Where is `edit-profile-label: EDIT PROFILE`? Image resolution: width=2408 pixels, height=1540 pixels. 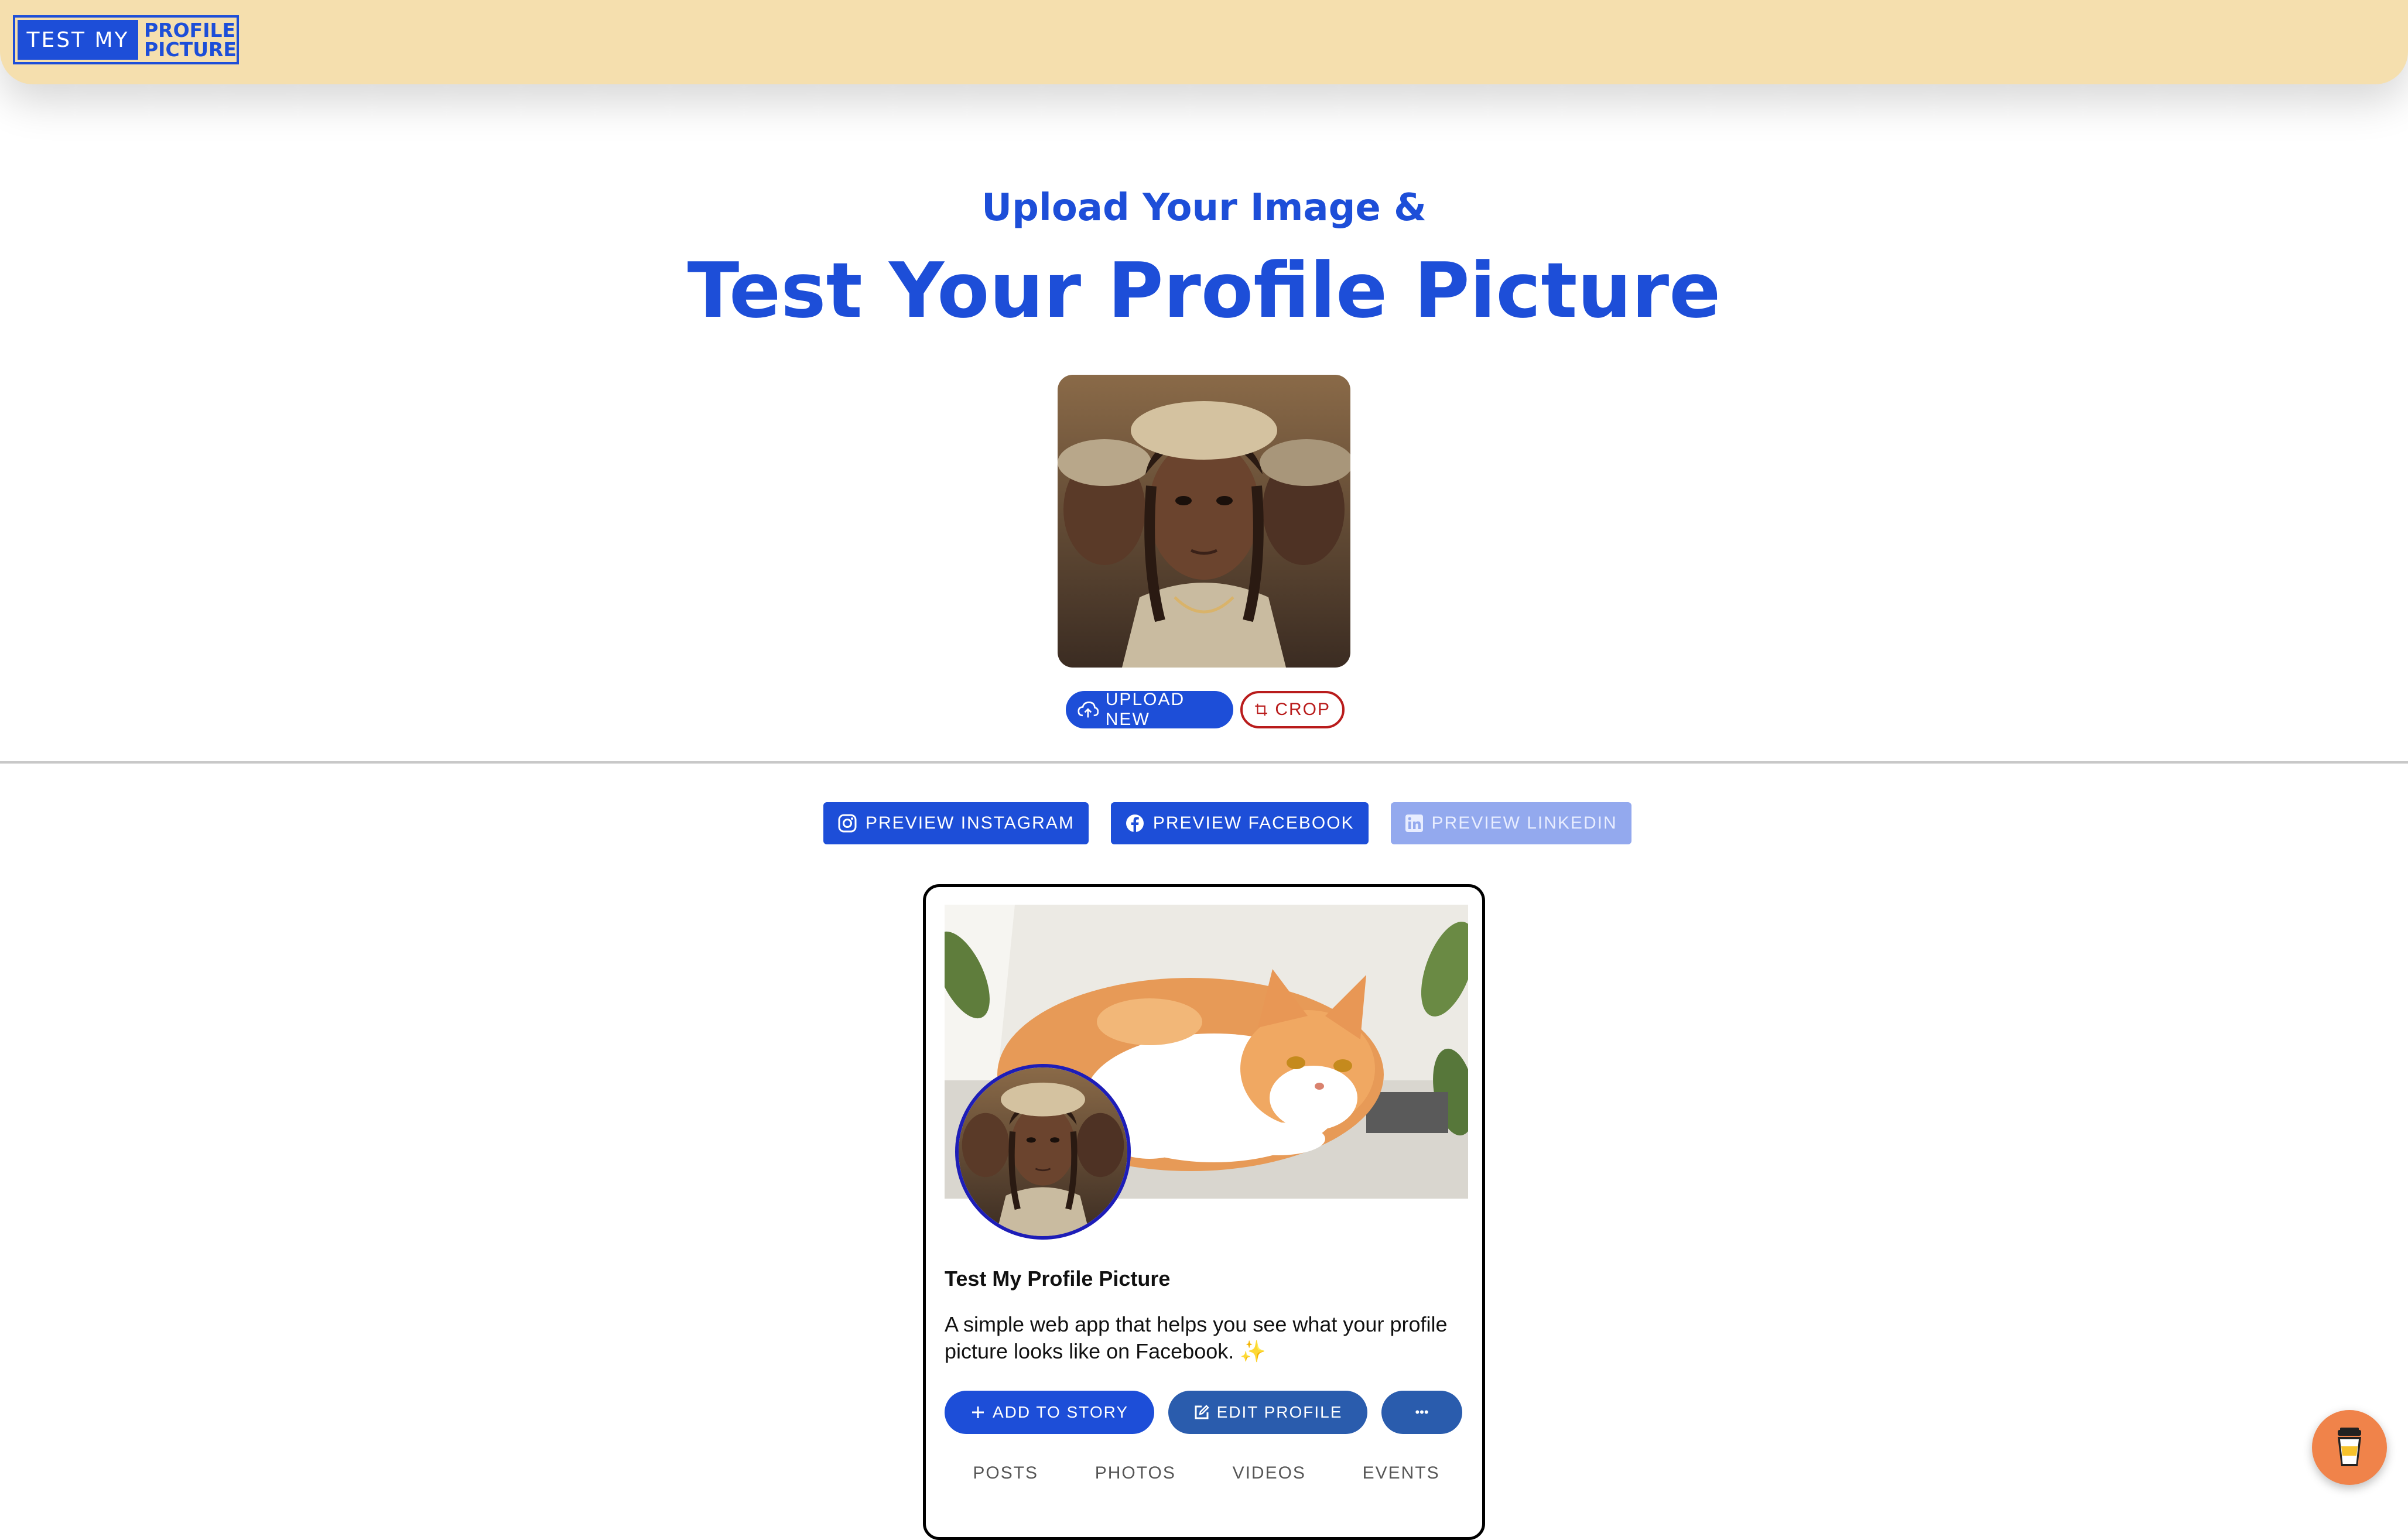 edit-profile-label: EDIT PROFILE is located at coordinates (1279, 1412).